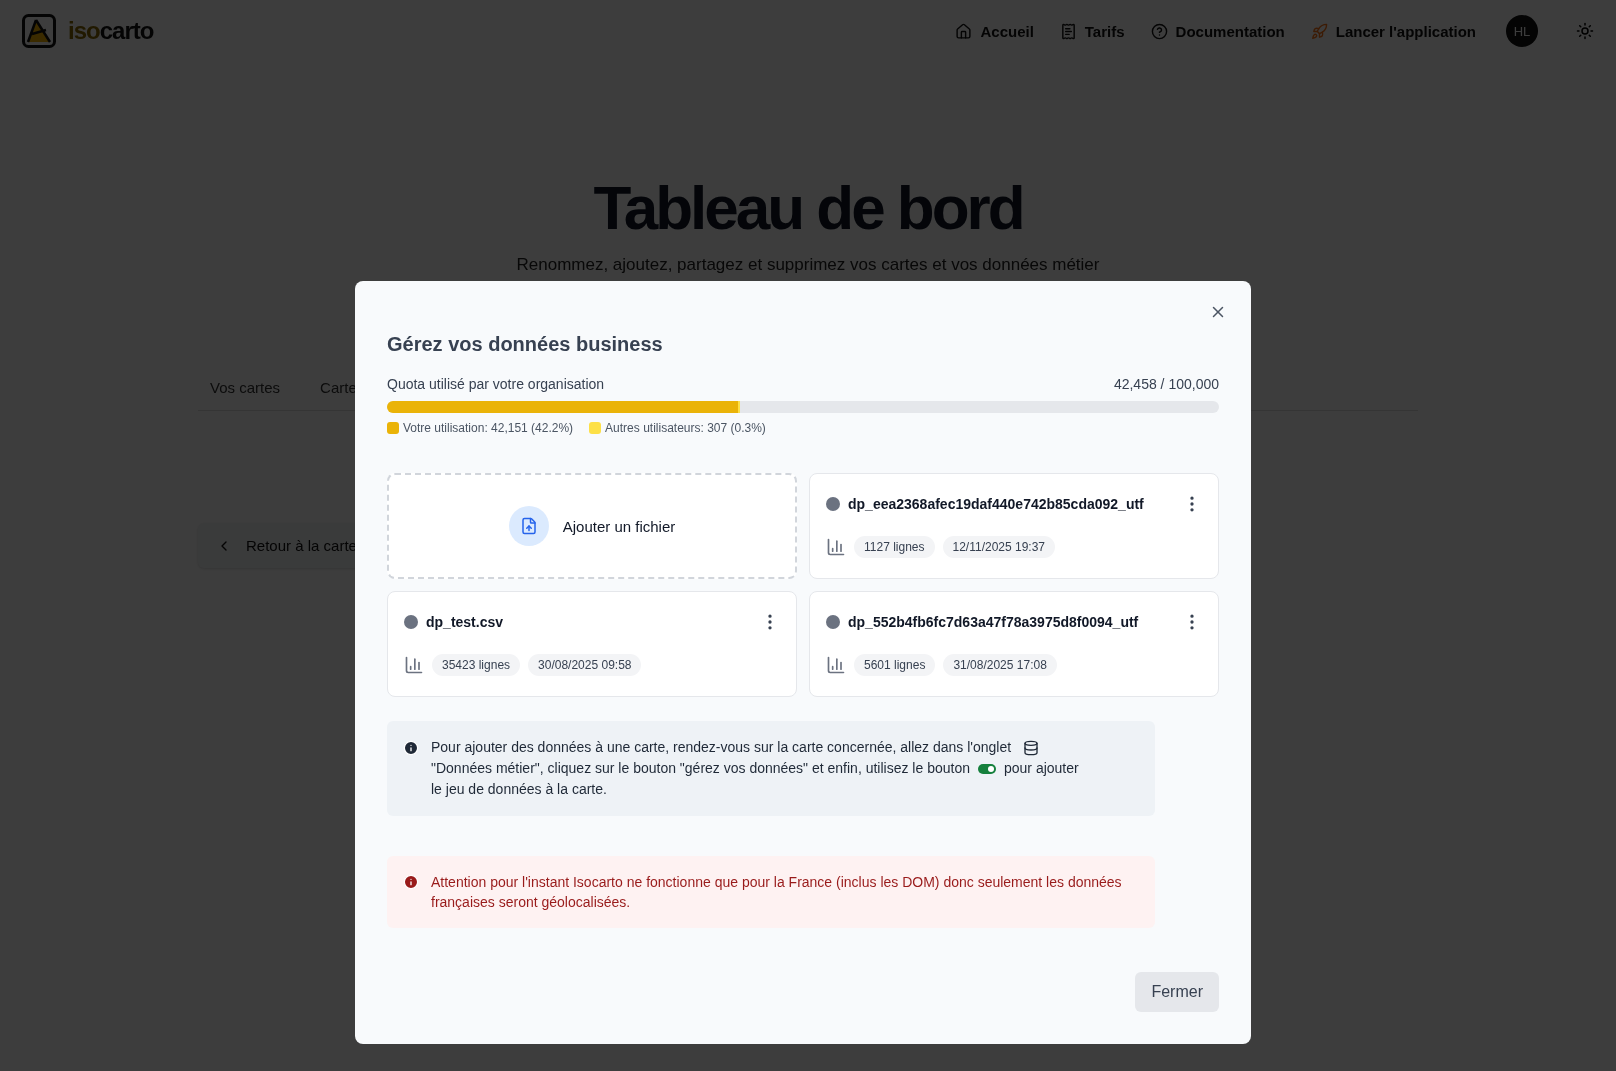  What do you see at coordinates (685, 428) in the screenshot?
I see `legend-label: Autres utilisateurs: 307 (0.3%)` at bounding box center [685, 428].